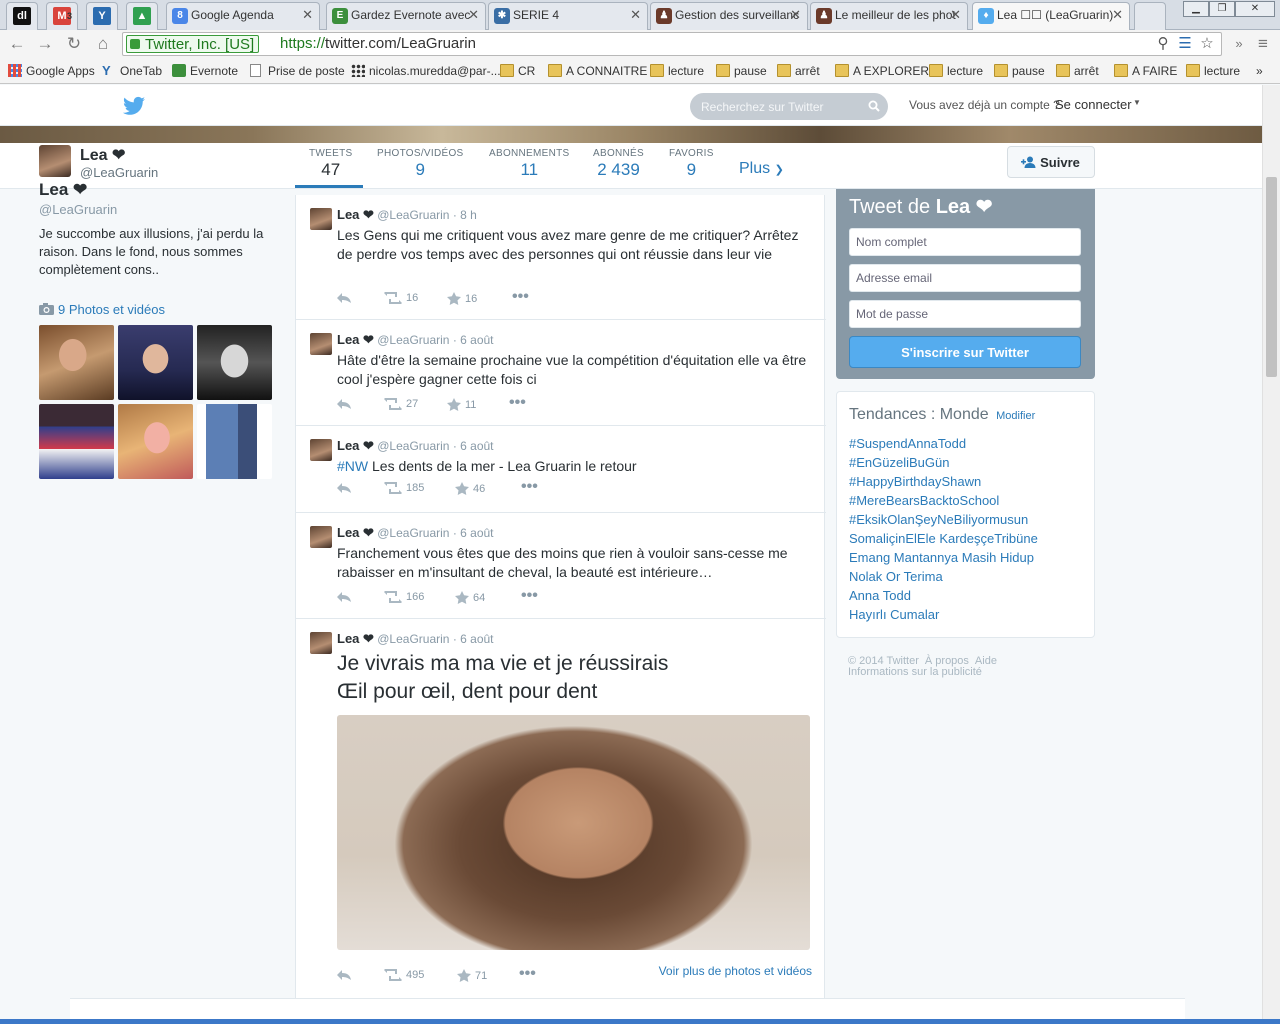  I want to click on trend-item: Hayırlı Cumalar, so click(943, 614).